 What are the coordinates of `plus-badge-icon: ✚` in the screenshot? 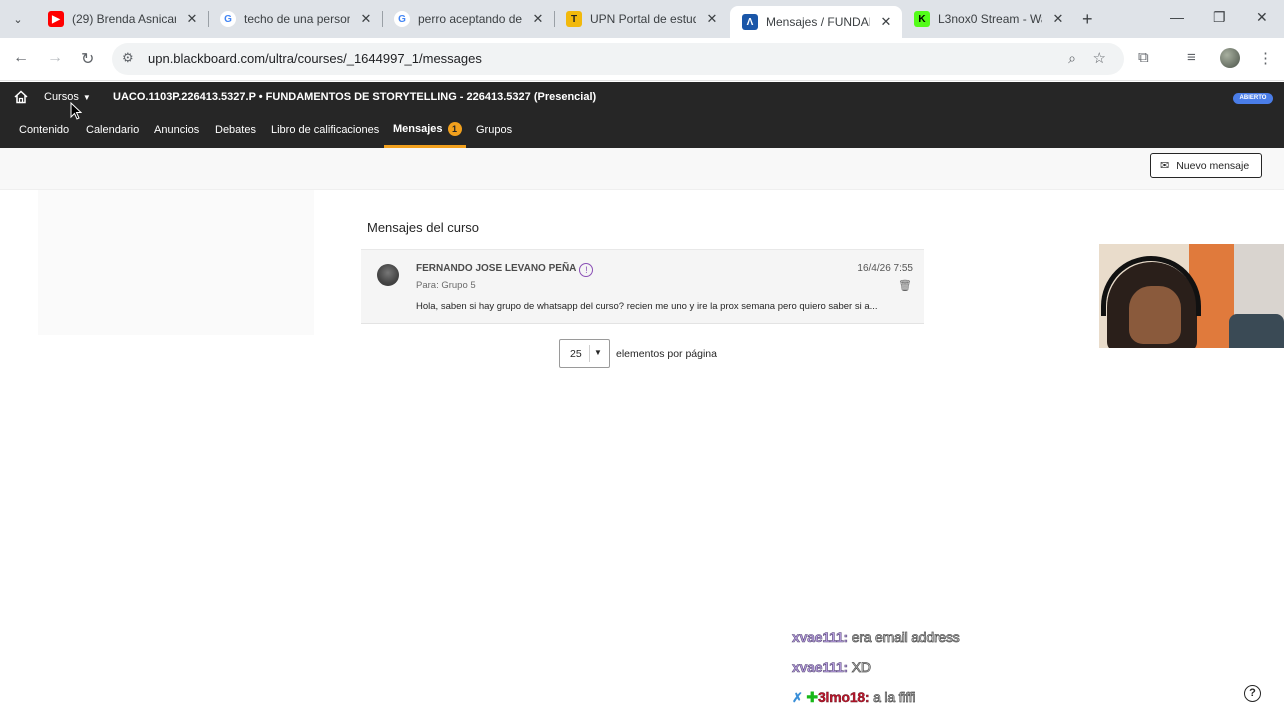 It's located at (812, 697).